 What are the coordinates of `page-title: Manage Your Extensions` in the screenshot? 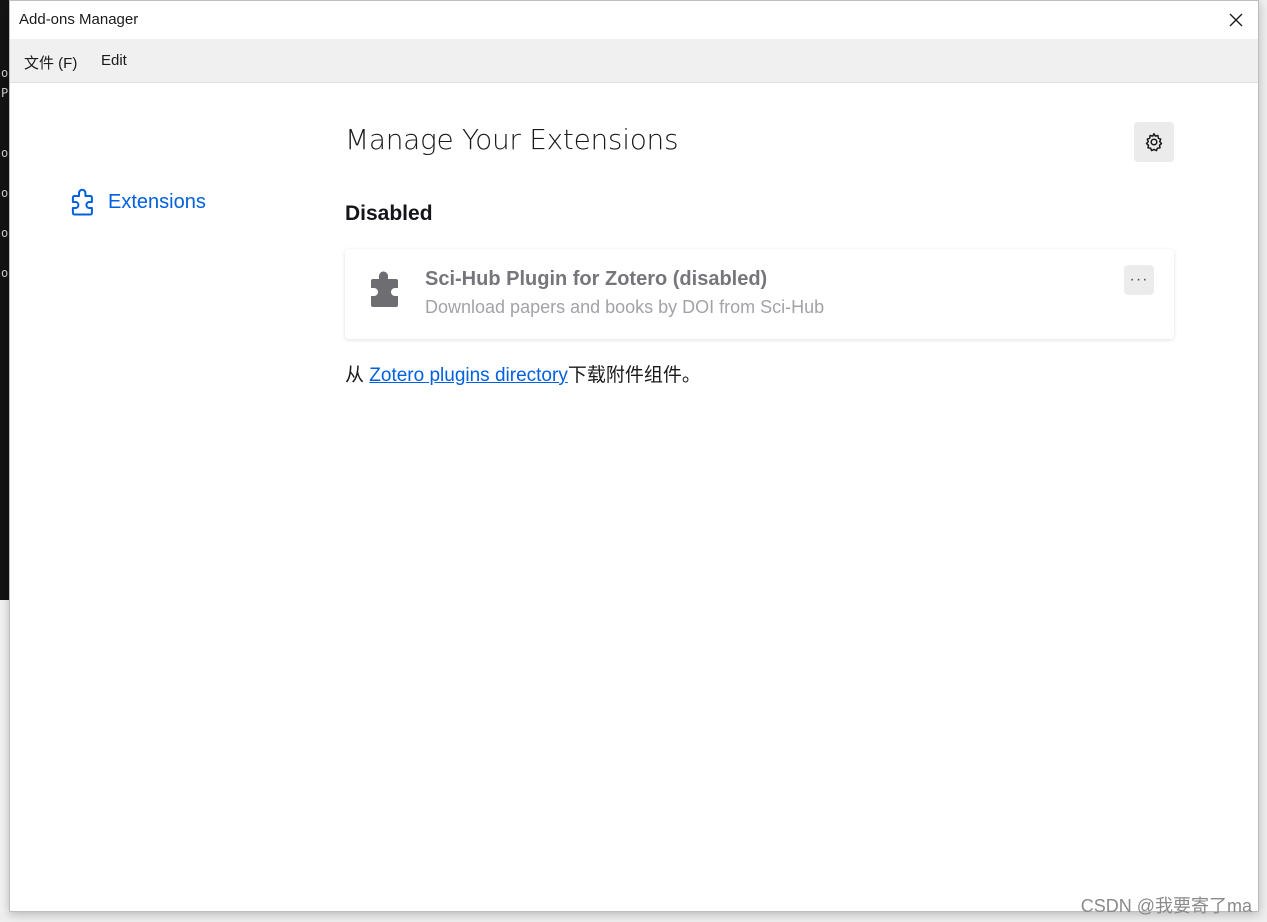 It's located at (512, 139).